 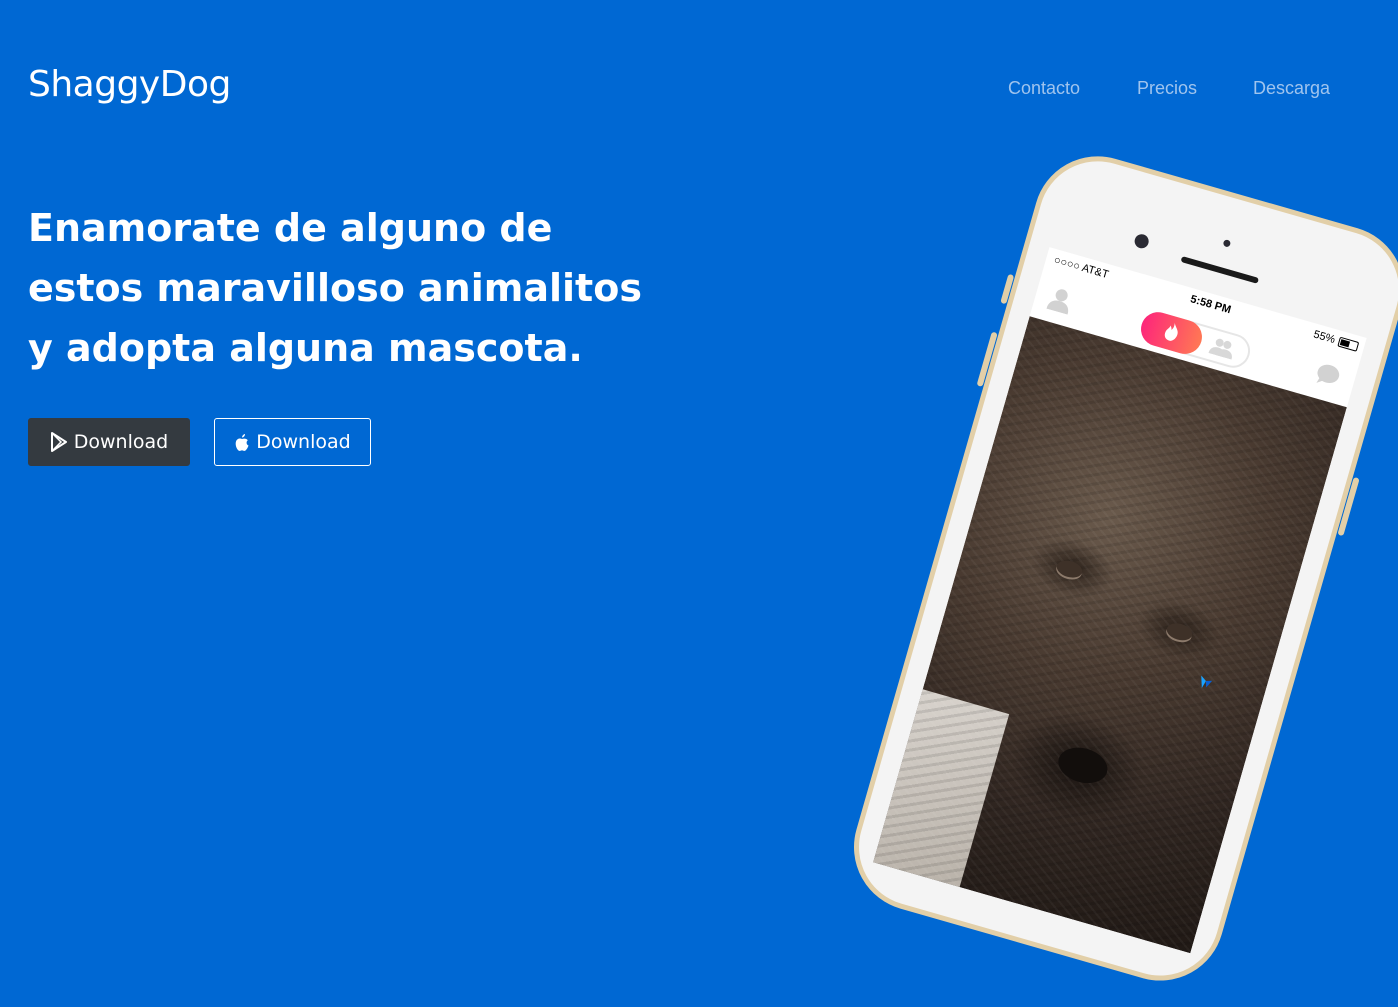 I want to click on people-icon, so click(x=1221, y=350).